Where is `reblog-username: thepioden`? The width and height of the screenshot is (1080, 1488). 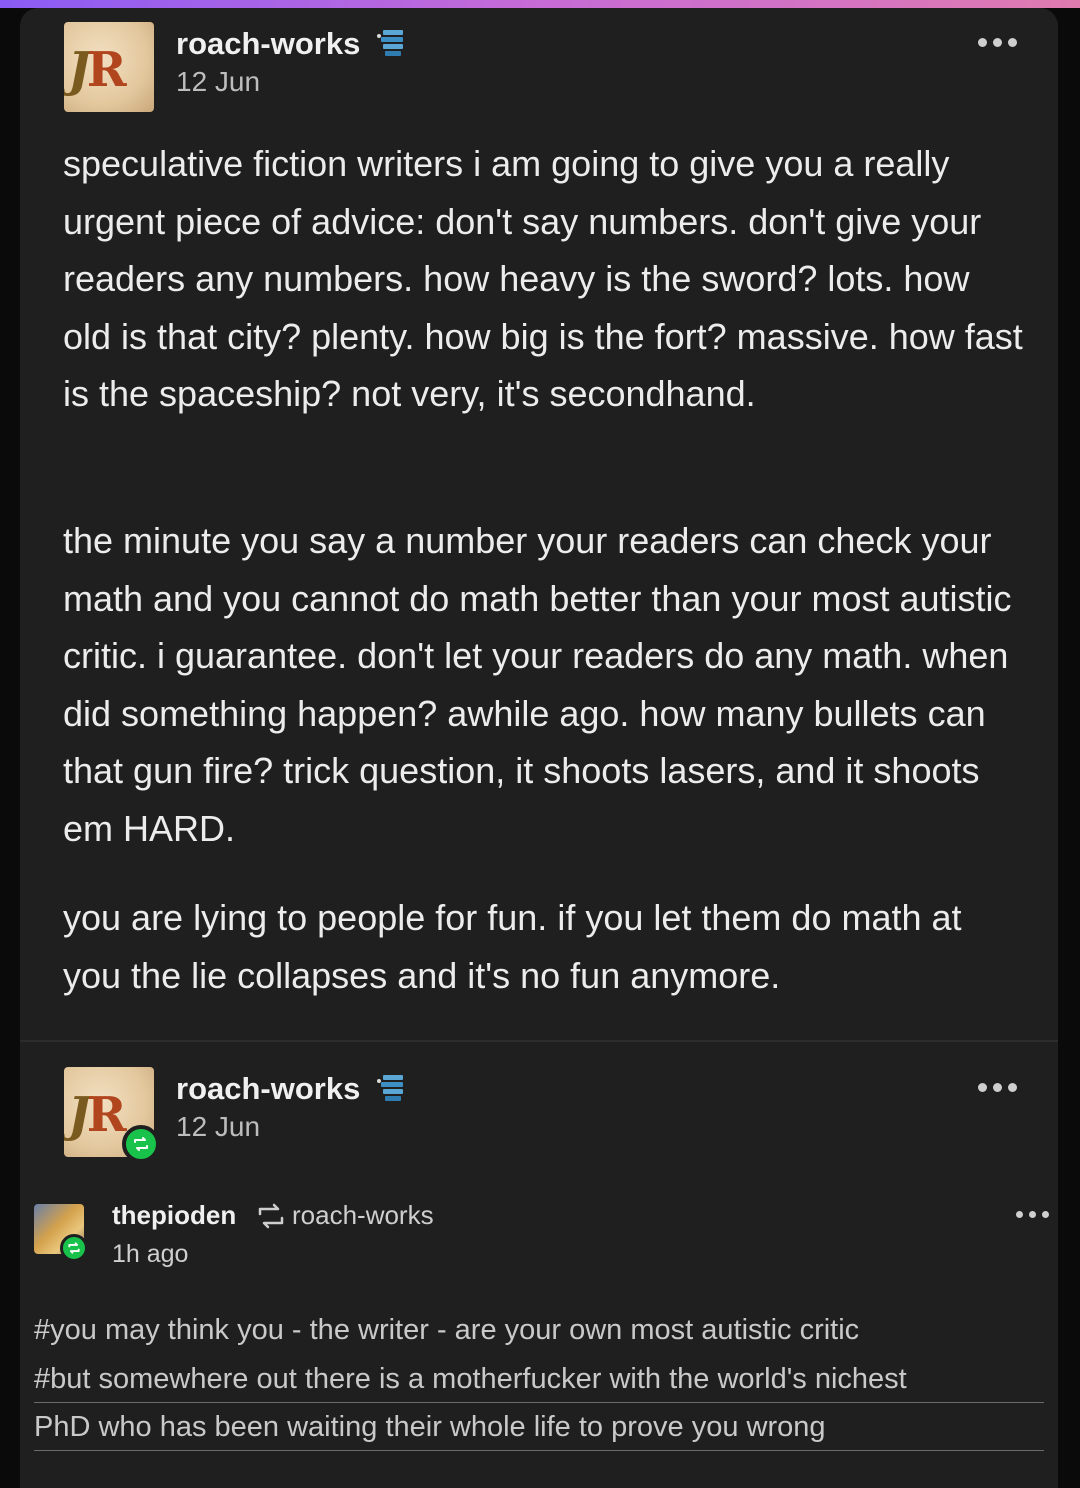 reblog-username: thepioden is located at coordinates (174, 1215).